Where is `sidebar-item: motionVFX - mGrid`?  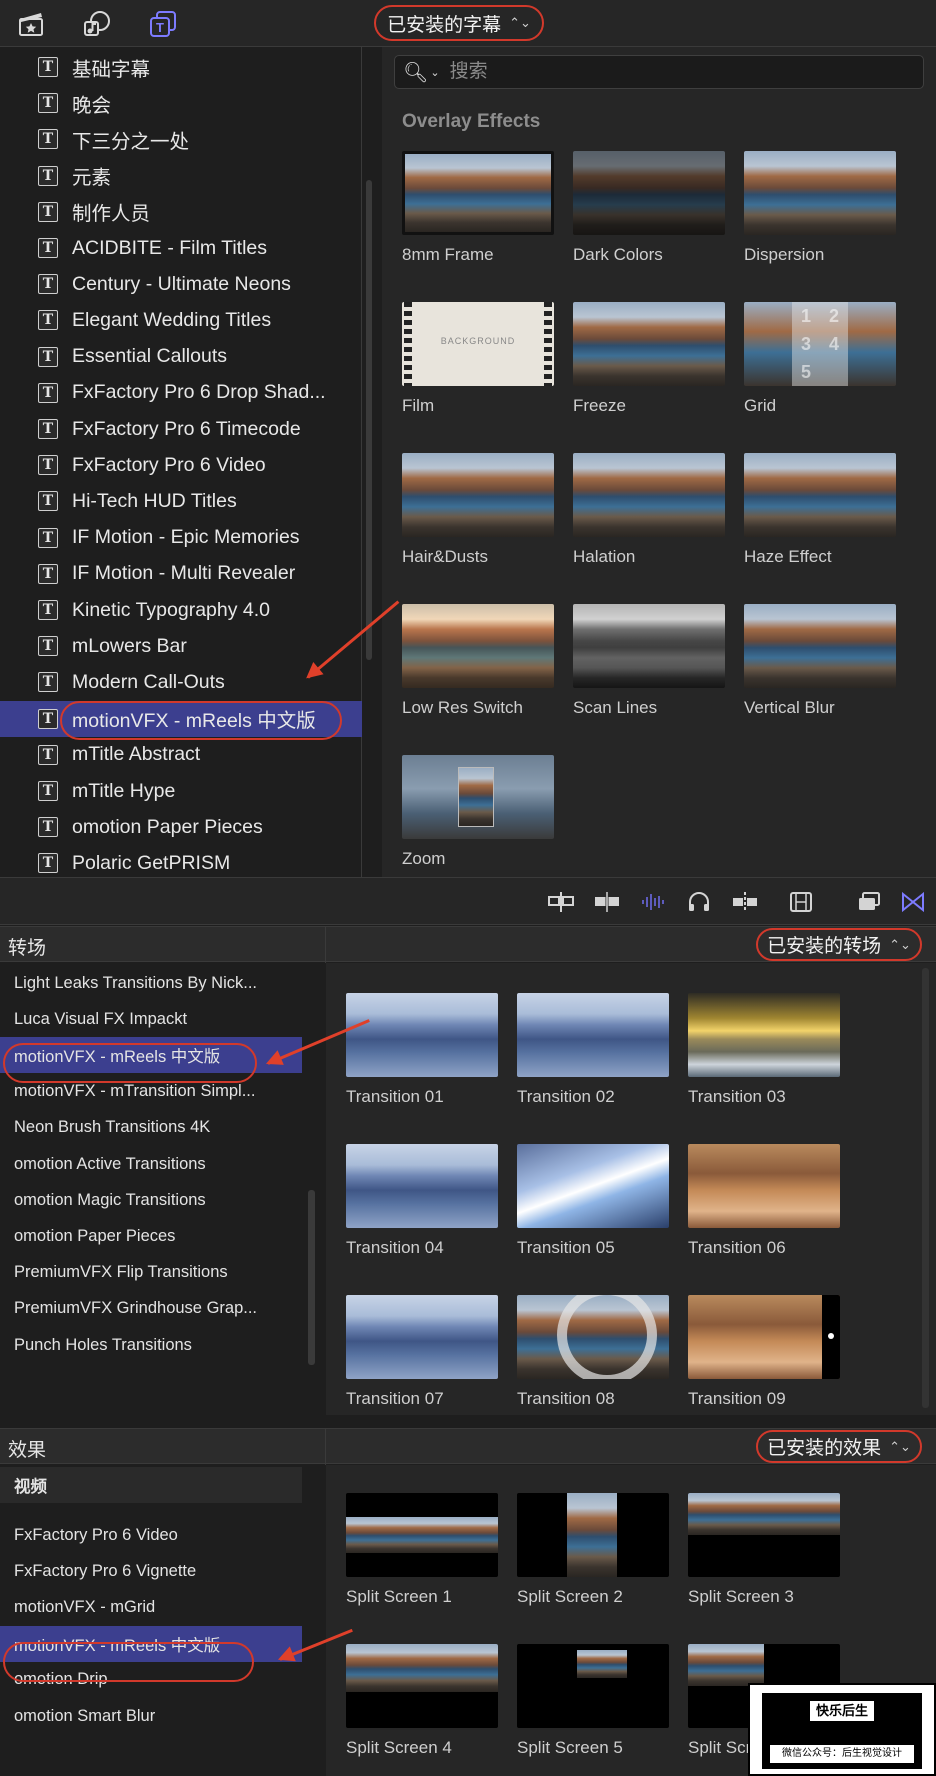 sidebar-item: motionVFX - mGrid is located at coordinates (151, 1607).